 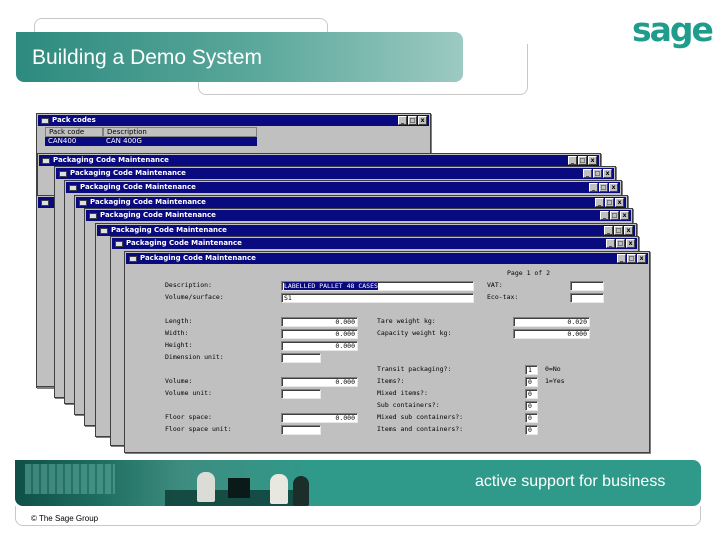 What do you see at coordinates (673, 29) in the screenshot?
I see `sage-logo: sage` at bounding box center [673, 29].